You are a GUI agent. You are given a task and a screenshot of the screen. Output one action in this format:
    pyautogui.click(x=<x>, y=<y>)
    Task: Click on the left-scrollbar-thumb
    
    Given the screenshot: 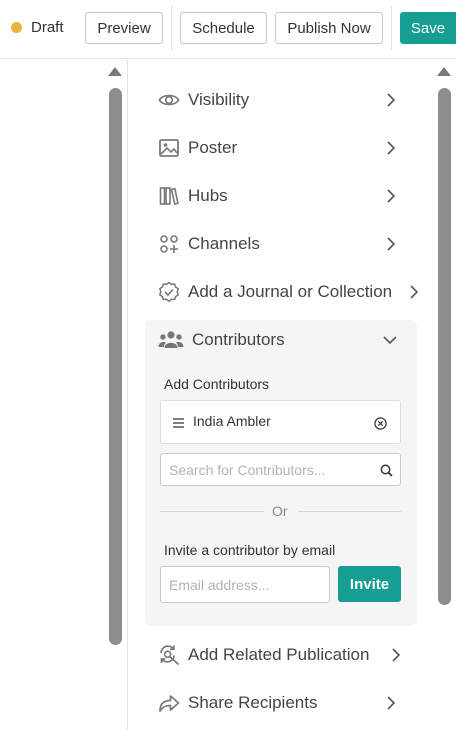 What is the action you would take?
    pyautogui.click(x=115, y=366)
    